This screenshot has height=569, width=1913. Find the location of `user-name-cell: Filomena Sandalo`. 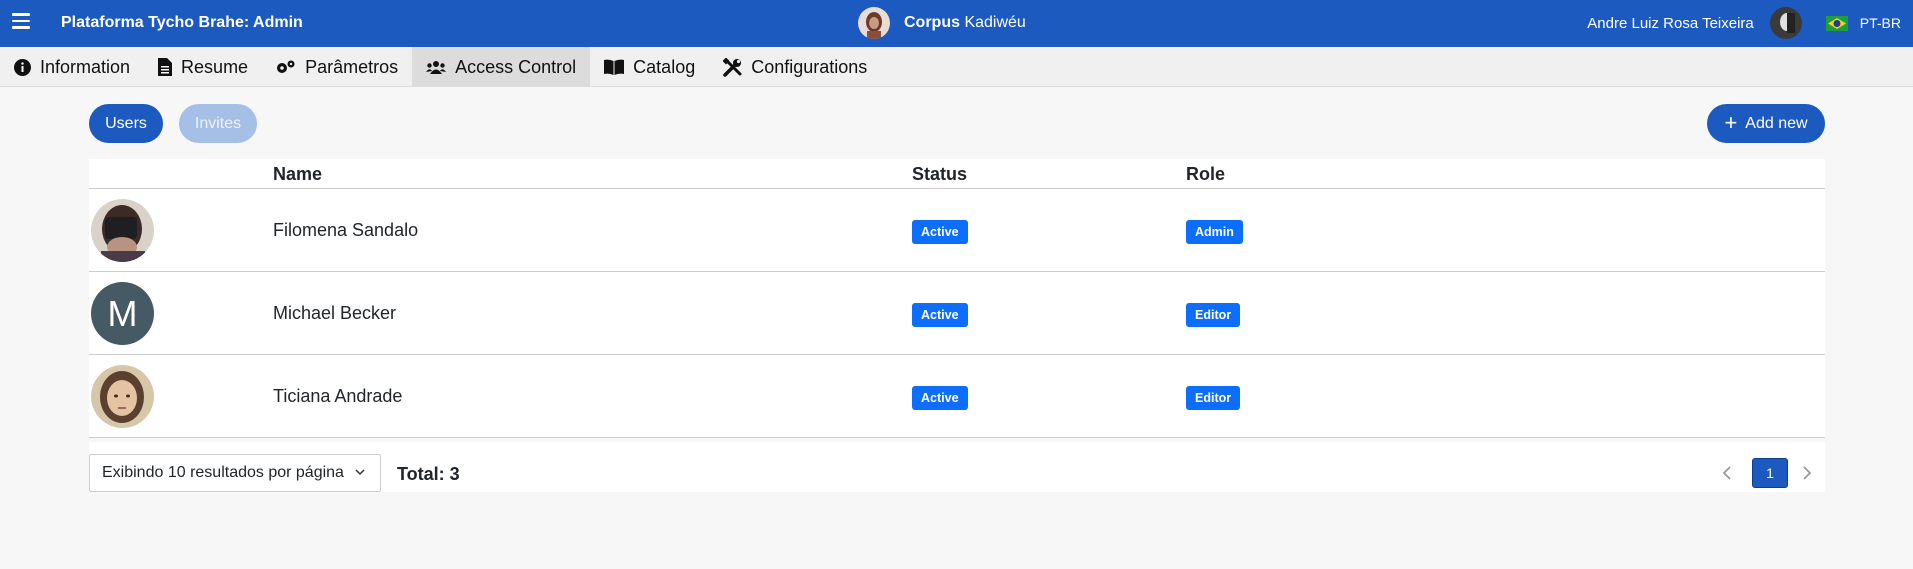

user-name-cell: Filomena Sandalo is located at coordinates (346, 230).